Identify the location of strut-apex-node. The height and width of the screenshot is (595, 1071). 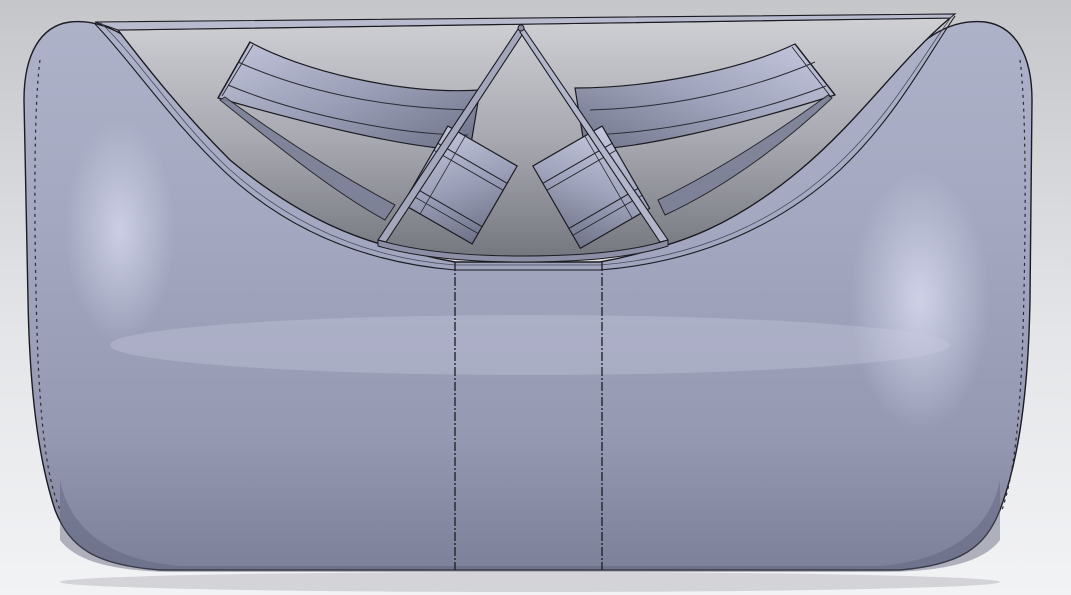
(521, 28).